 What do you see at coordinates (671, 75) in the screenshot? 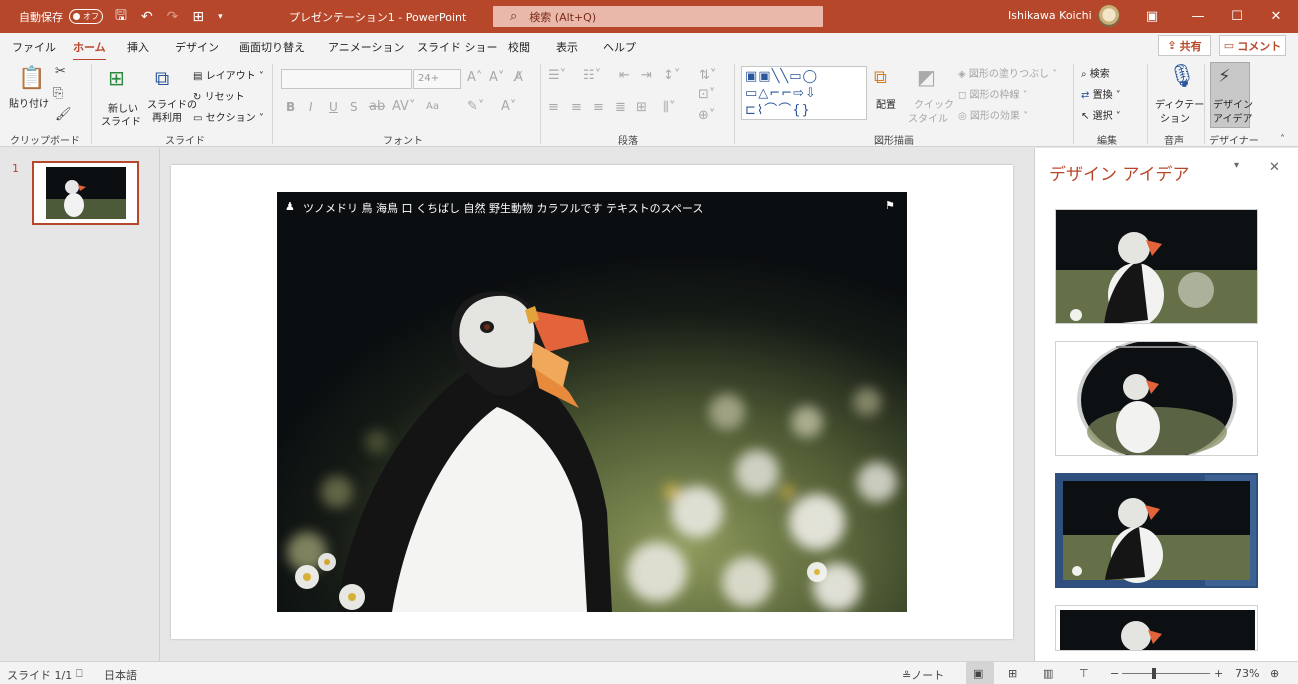
I see `line-spacing-icon: ↕˅` at bounding box center [671, 75].